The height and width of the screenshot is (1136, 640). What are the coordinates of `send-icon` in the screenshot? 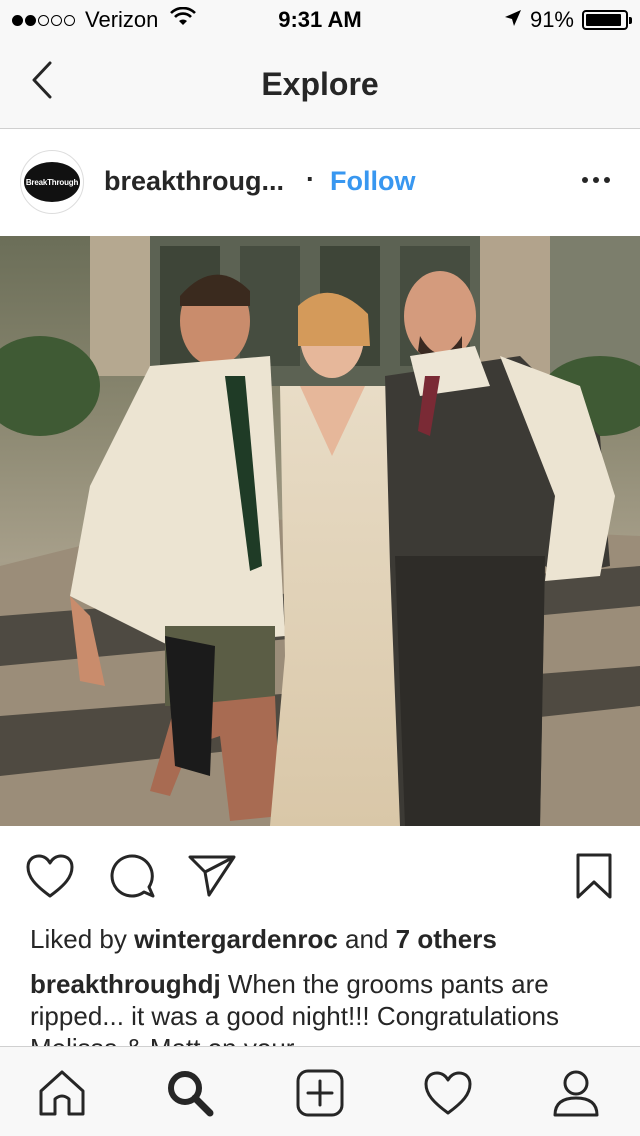 It's located at (212, 876).